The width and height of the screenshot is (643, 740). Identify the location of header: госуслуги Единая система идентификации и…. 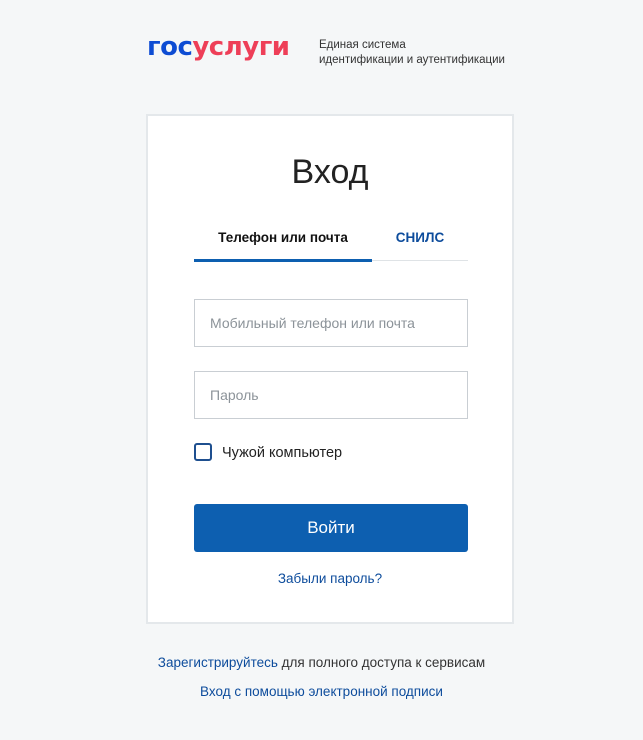
(337, 53).